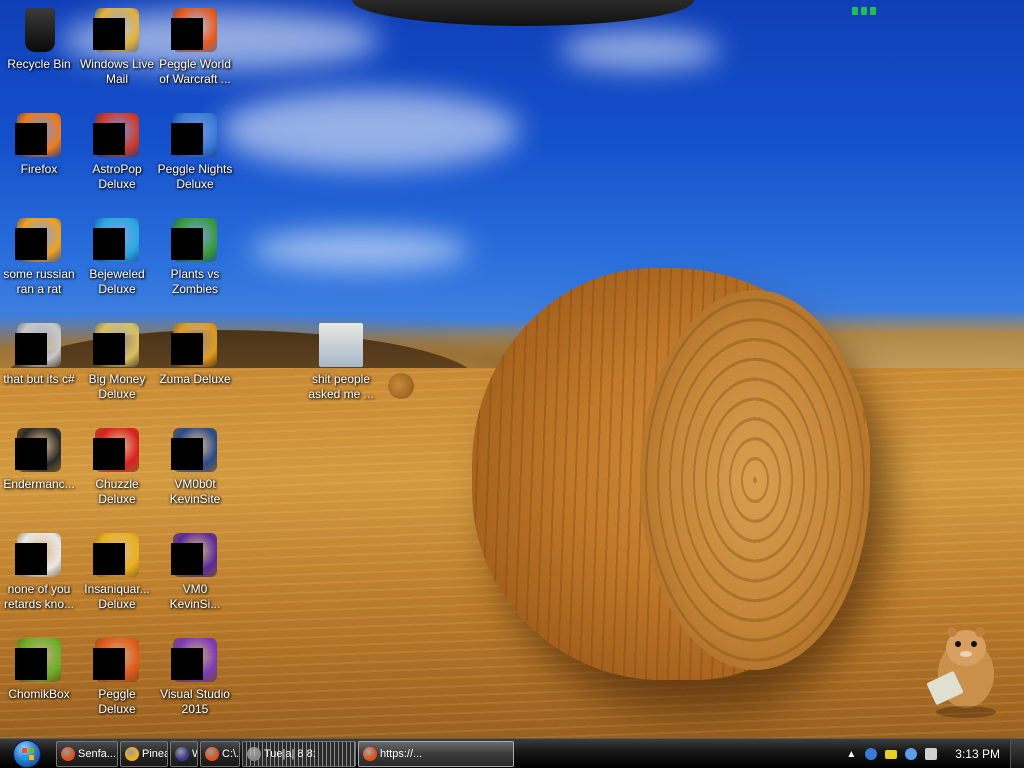 The width and height of the screenshot is (1024, 768). I want to click on vm0b0t-kevinsite-icon, so click(195, 450).